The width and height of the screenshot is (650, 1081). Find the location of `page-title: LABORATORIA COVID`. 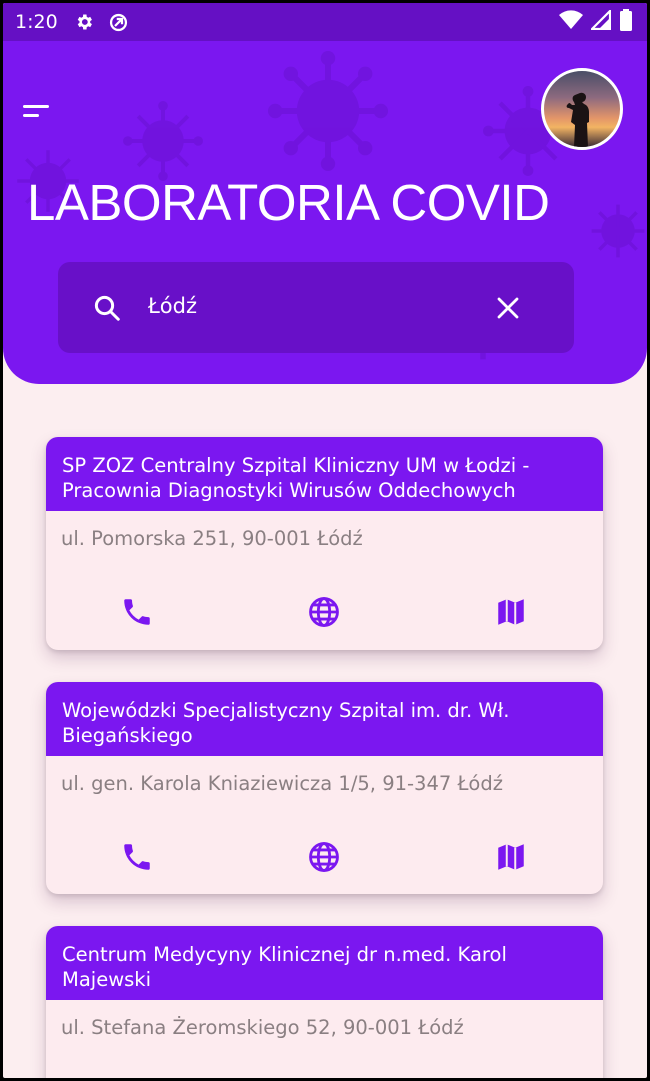

page-title: LABORATORIA COVID is located at coordinates (288, 202).